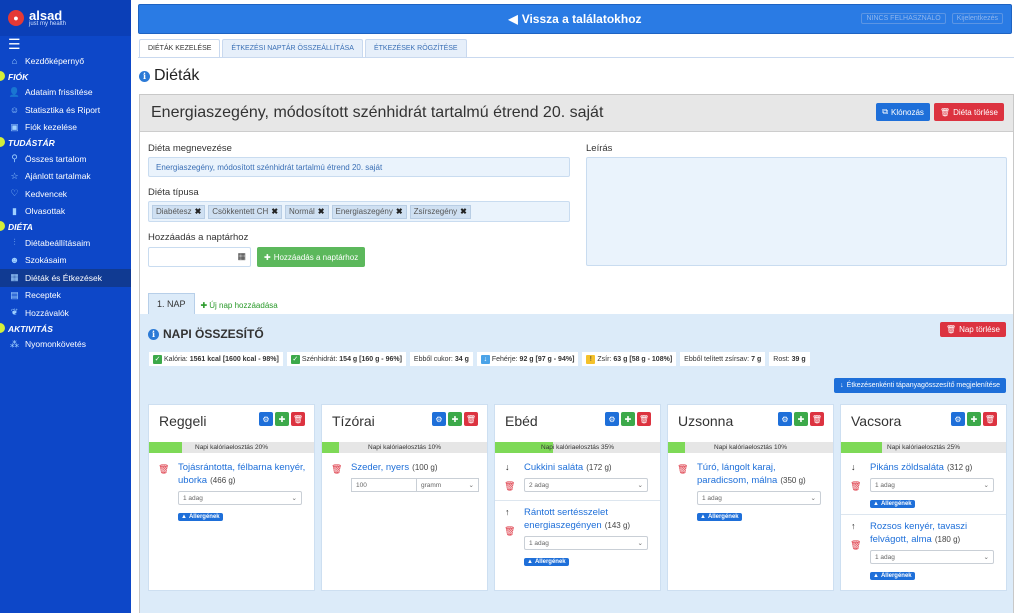  I want to click on add-day-link: ✚ Új nap hozzáadása, so click(239, 305).